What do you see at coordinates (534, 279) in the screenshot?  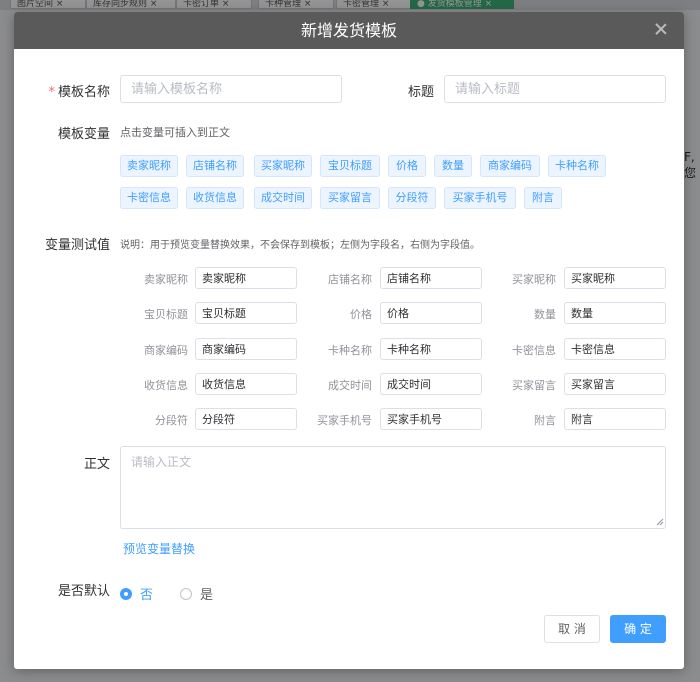 I see `test-field-name: 买家昵称` at bounding box center [534, 279].